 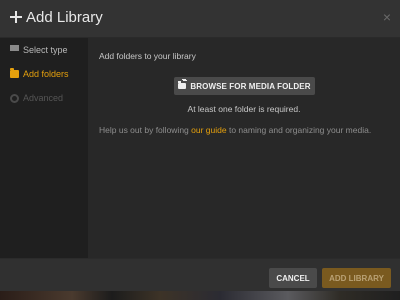 I want to click on plus-icon, so click(x=16, y=17).